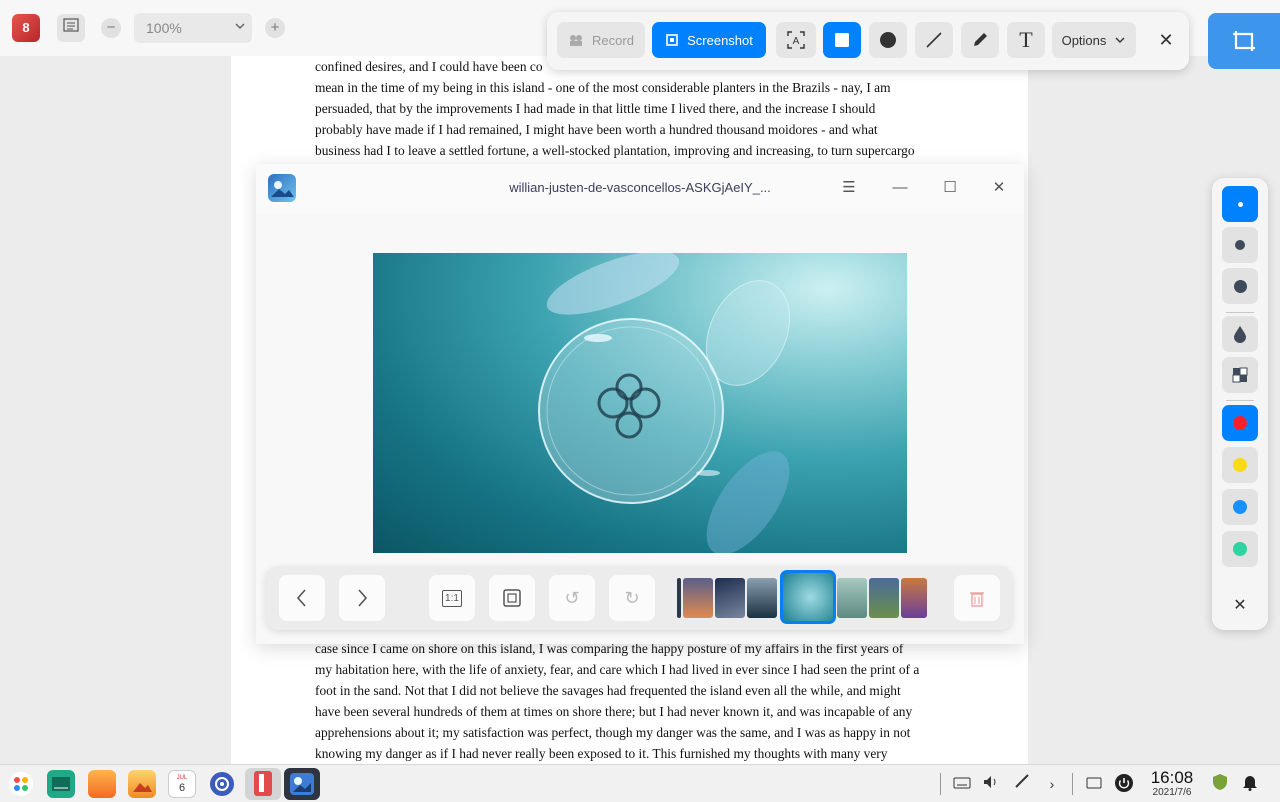 Image resolution: width=1280 pixels, height=802 pixels. Describe the element at coordinates (640, 783) in the screenshot. I see `taskbar: JUL 6 › 16:08 2021/7/6` at that location.